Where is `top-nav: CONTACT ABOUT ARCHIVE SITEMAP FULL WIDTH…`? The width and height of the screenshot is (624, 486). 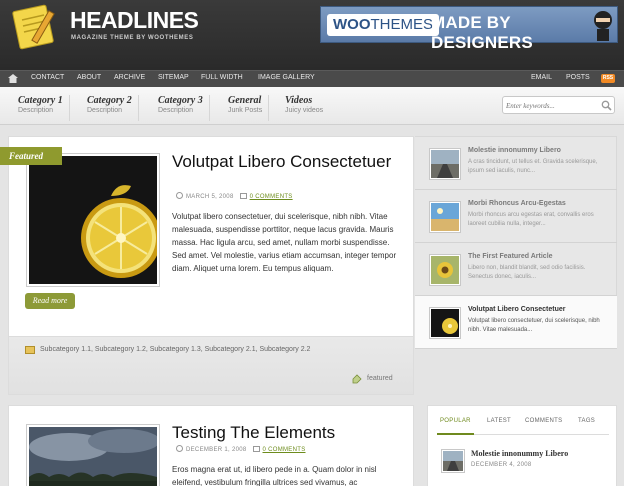 top-nav: CONTACT ABOUT ARCHIVE SITEMAP FULL WIDTH… is located at coordinates (312, 78).